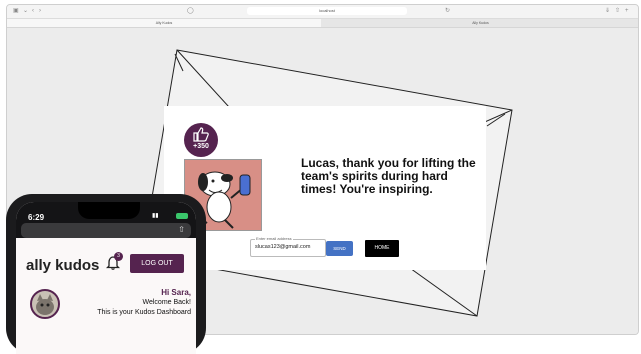 This screenshot has height=354, width=641. What do you see at coordinates (201, 134) in the screenshot?
I see `thumbs-up-icon` at bounding box center [201, 134].